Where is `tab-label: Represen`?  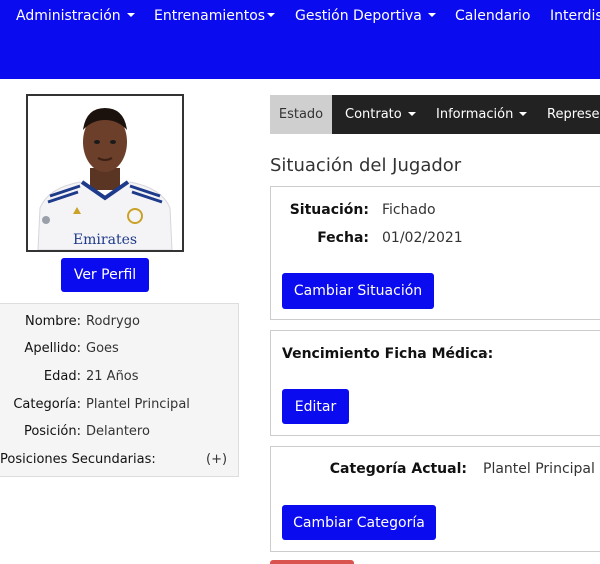
tab-label: Represen is located at coordinates (573, 114).